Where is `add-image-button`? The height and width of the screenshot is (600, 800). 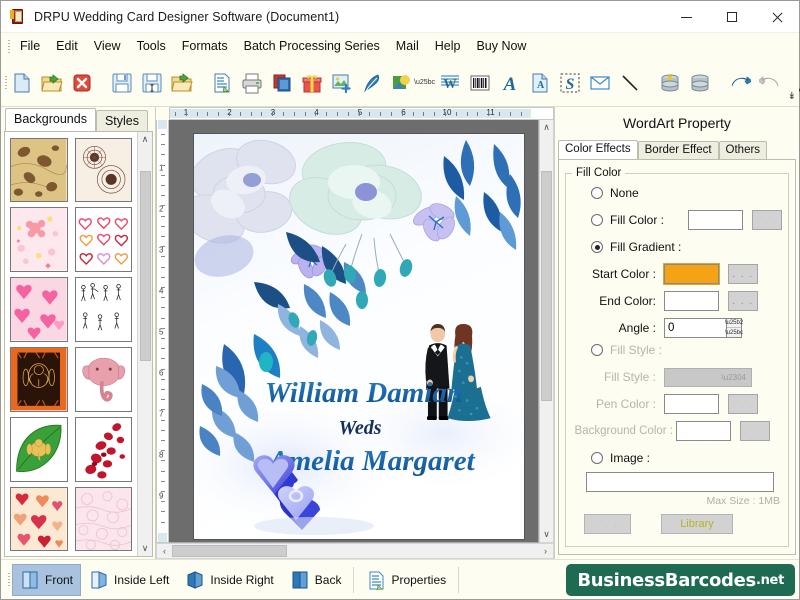
add-image-button is located at coordinates (342, 83).